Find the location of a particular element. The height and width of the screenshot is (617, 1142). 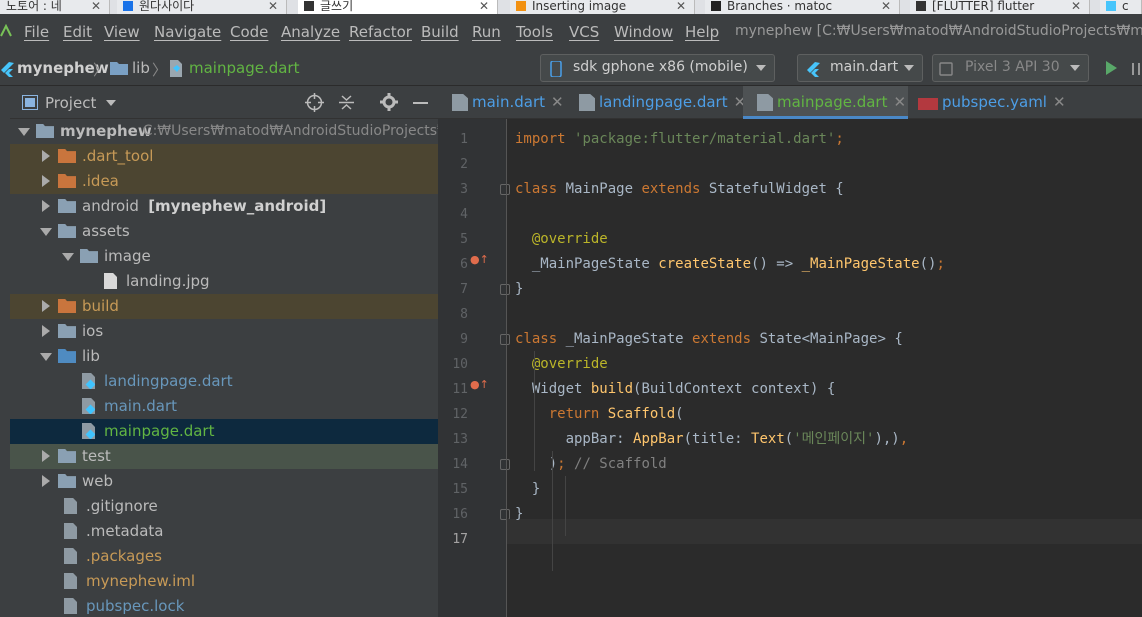

tree-row: mynephew.iml is located at coordinates (224, 581).